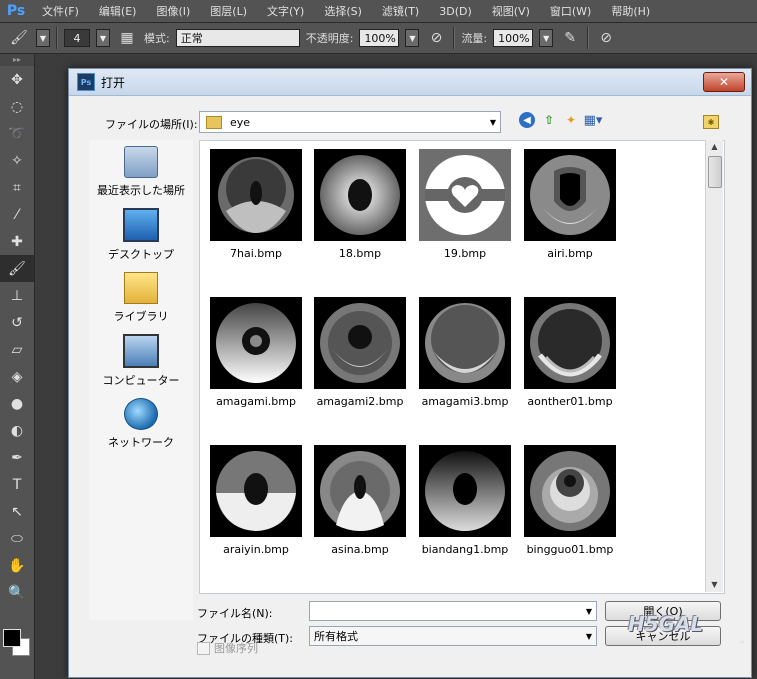 This screenshot has width=757, height=679. I want to click on opacity-input: 100%, so click(379, 38).